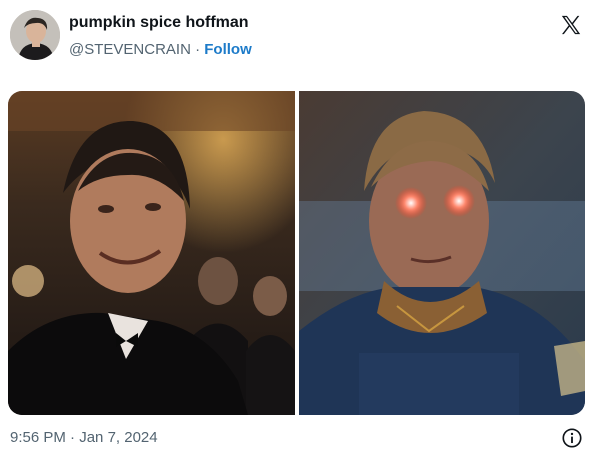 The width and height of the screenshot is (600, 459). I want to click on info-icon, so click(572, 438).